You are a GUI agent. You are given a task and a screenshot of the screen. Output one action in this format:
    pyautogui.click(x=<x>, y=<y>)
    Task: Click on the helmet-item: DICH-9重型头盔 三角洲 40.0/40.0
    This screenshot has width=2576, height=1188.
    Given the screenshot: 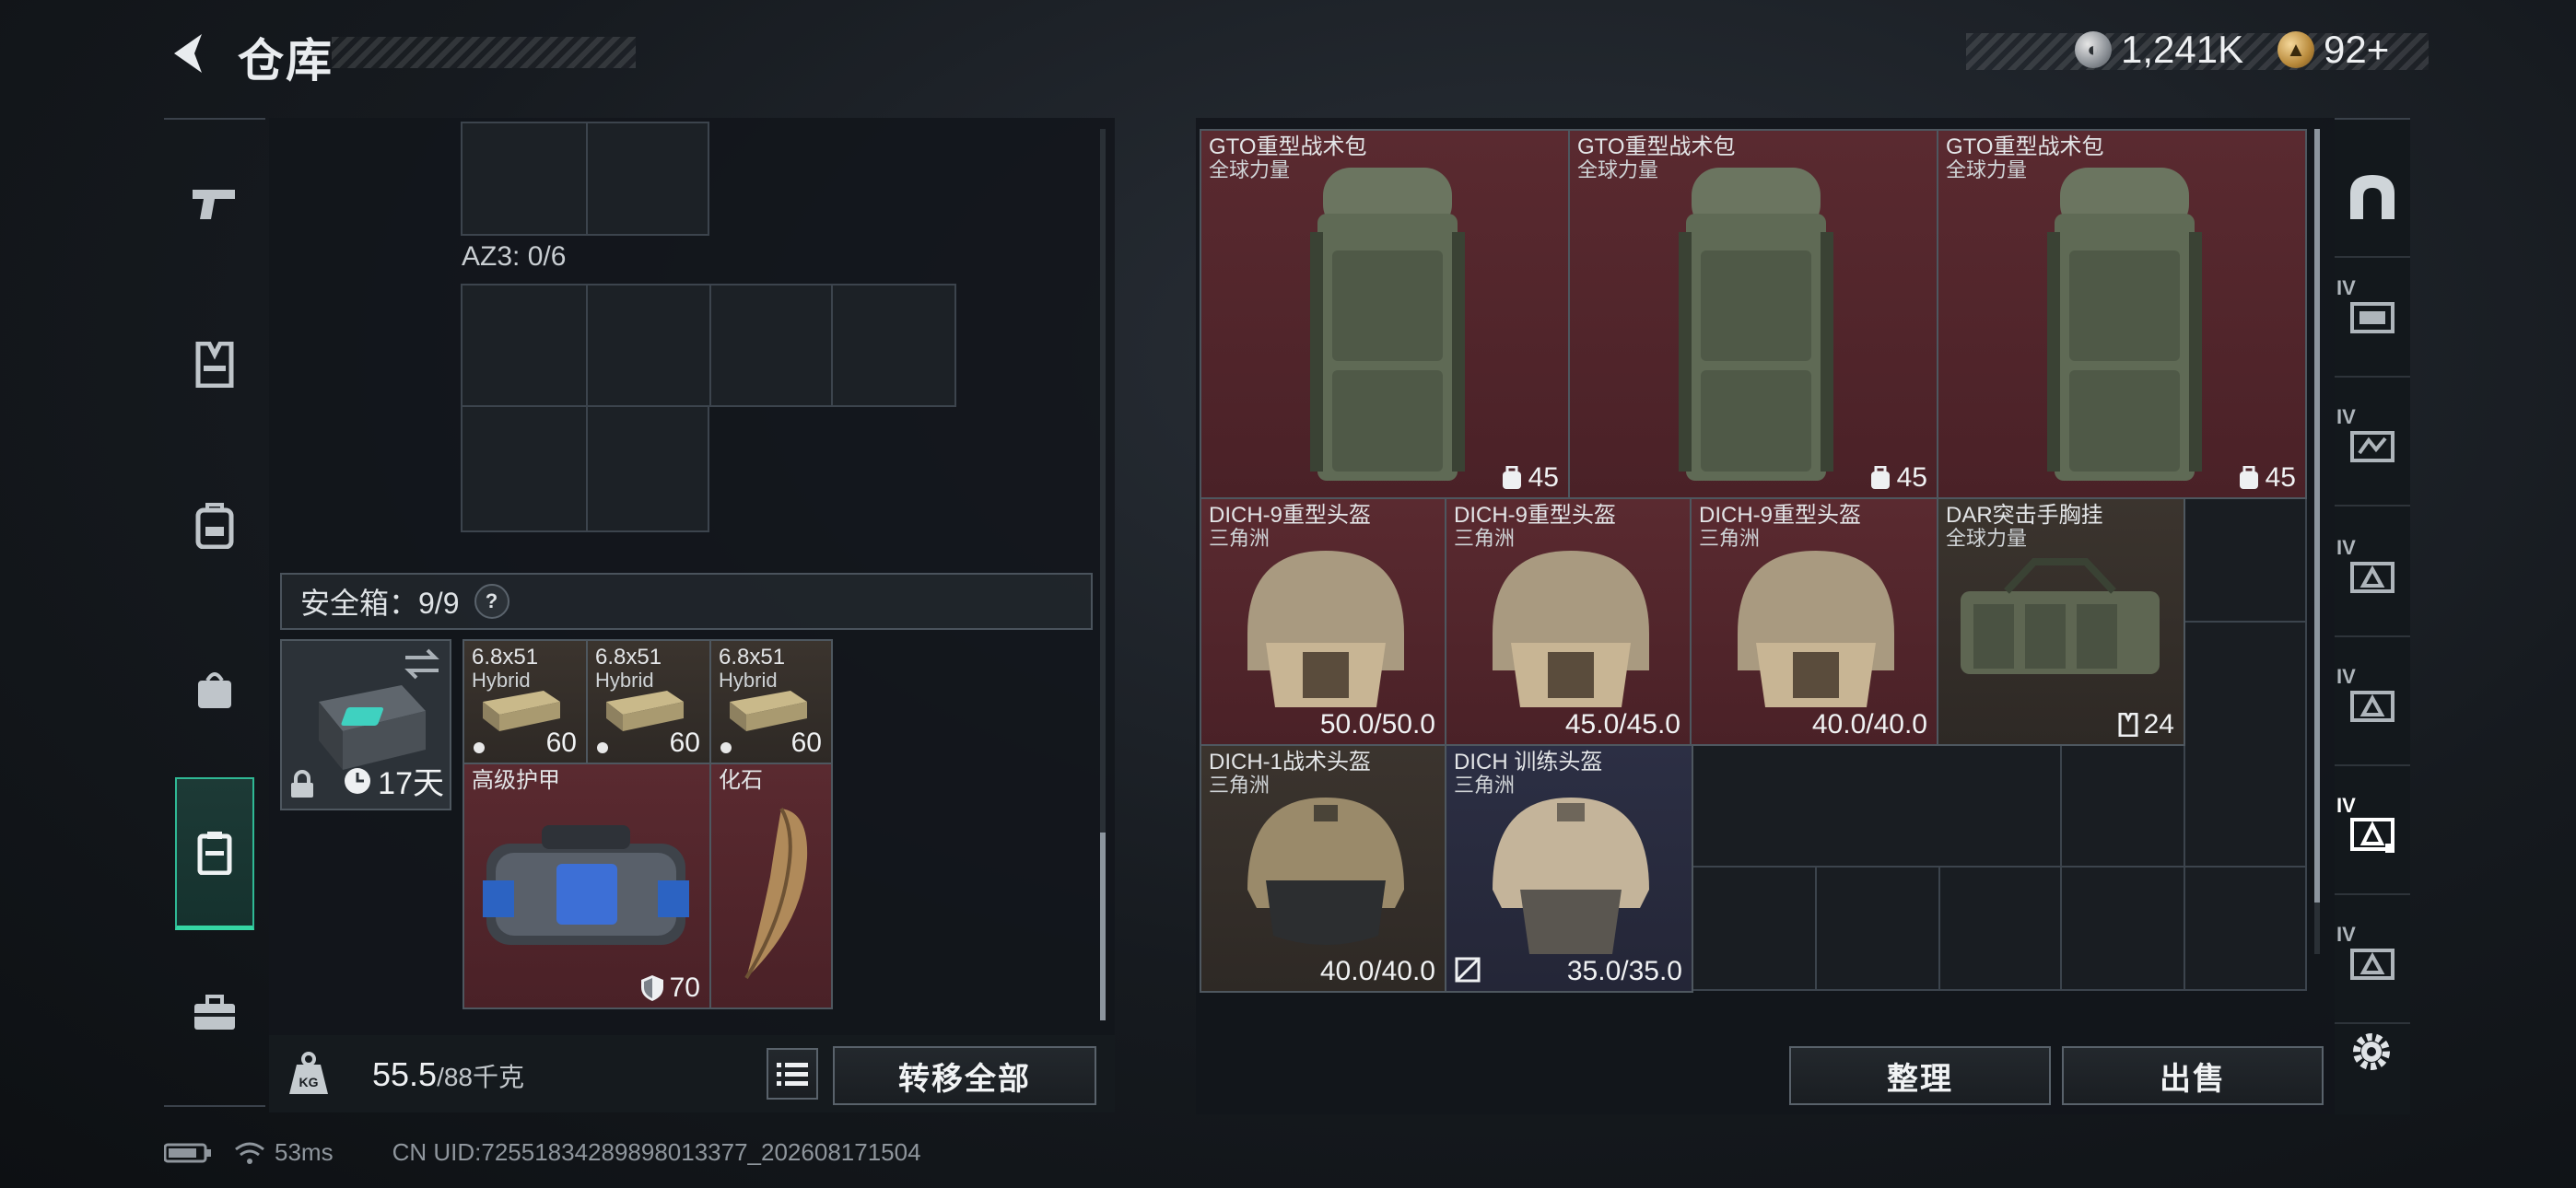 What is the action you would take?
    pyautogui.click(x=1814, y=621)
    